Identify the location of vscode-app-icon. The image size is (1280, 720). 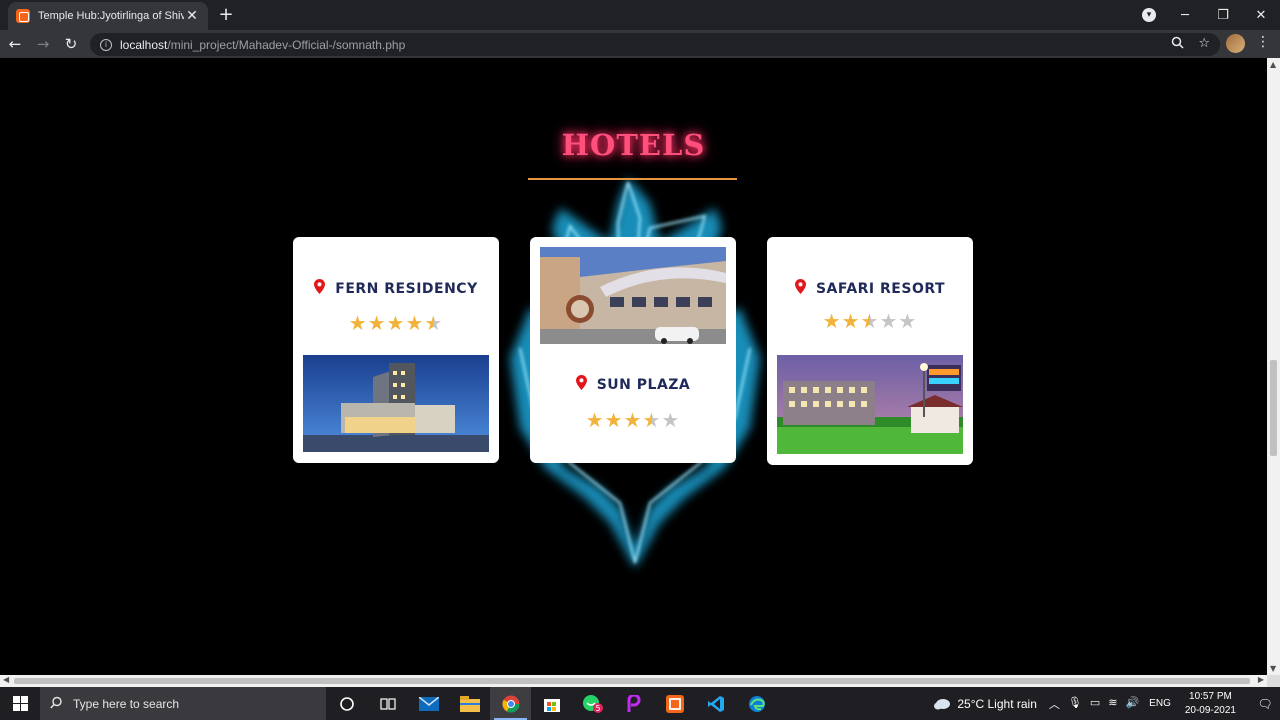
(715, 703).